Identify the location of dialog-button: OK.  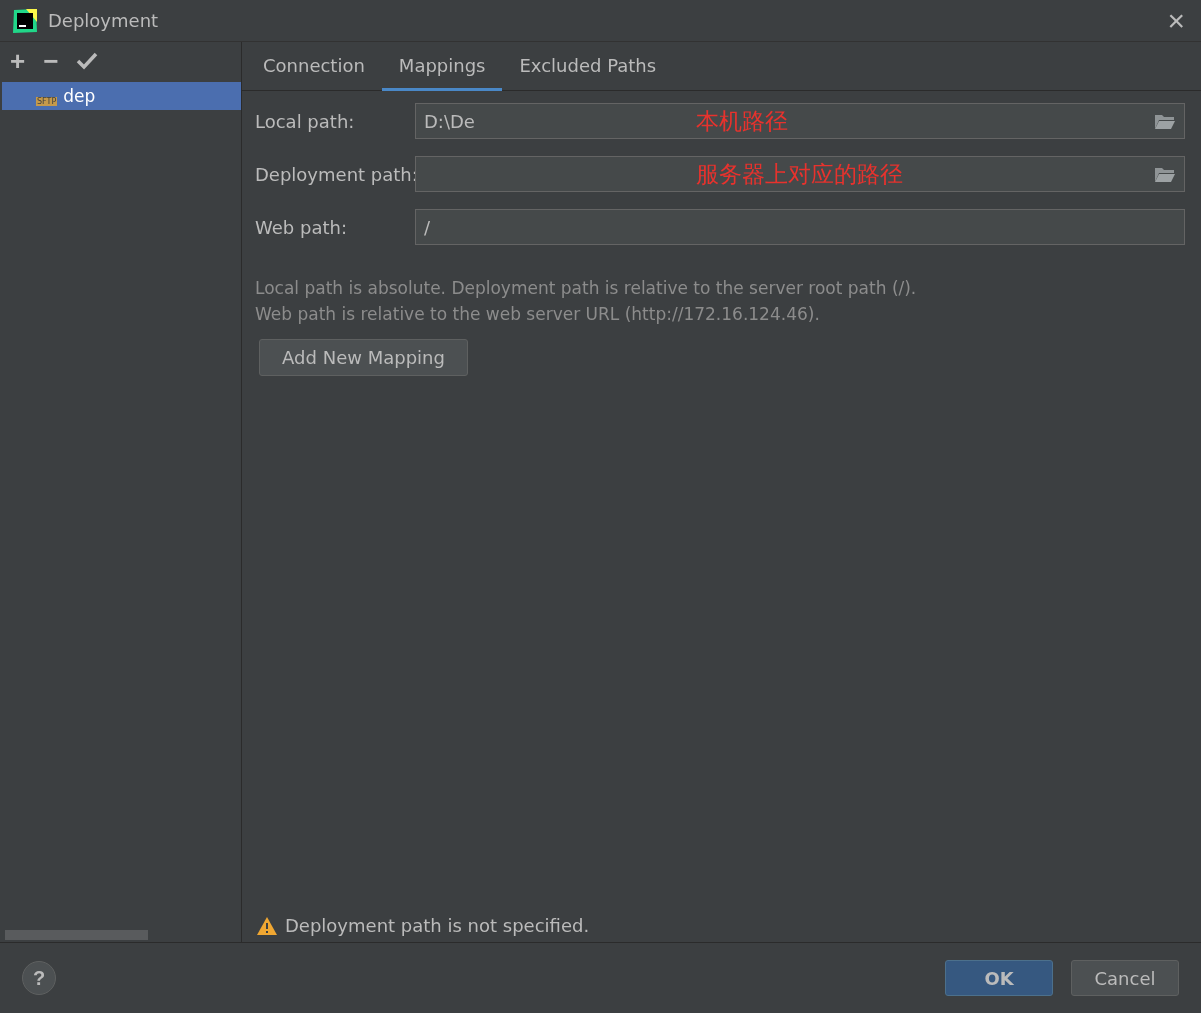
(999, 978).